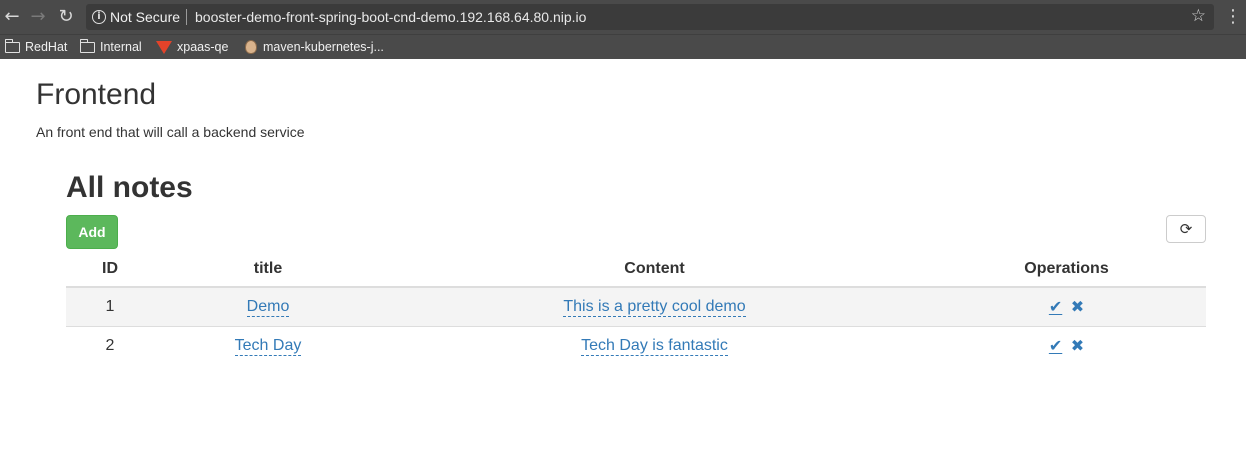  Describe the element at coordinates (121, 47) in the screenshot. I see `bookmark-label: Internal` at that location.